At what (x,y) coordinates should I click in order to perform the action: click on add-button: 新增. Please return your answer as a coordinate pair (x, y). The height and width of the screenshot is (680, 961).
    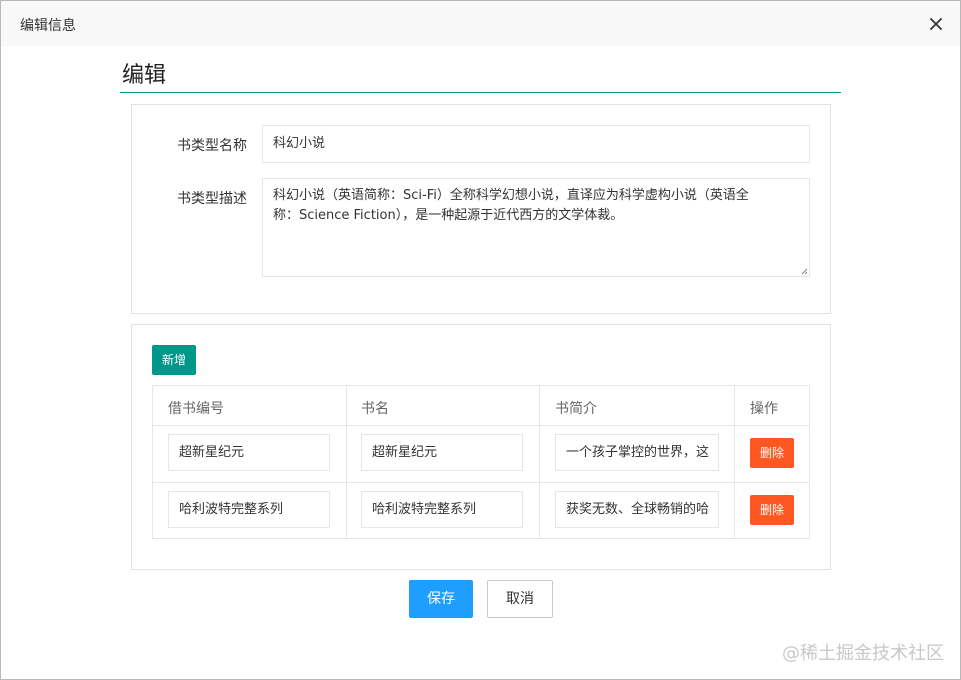
    Looking at the image, I should click on (174, 360).